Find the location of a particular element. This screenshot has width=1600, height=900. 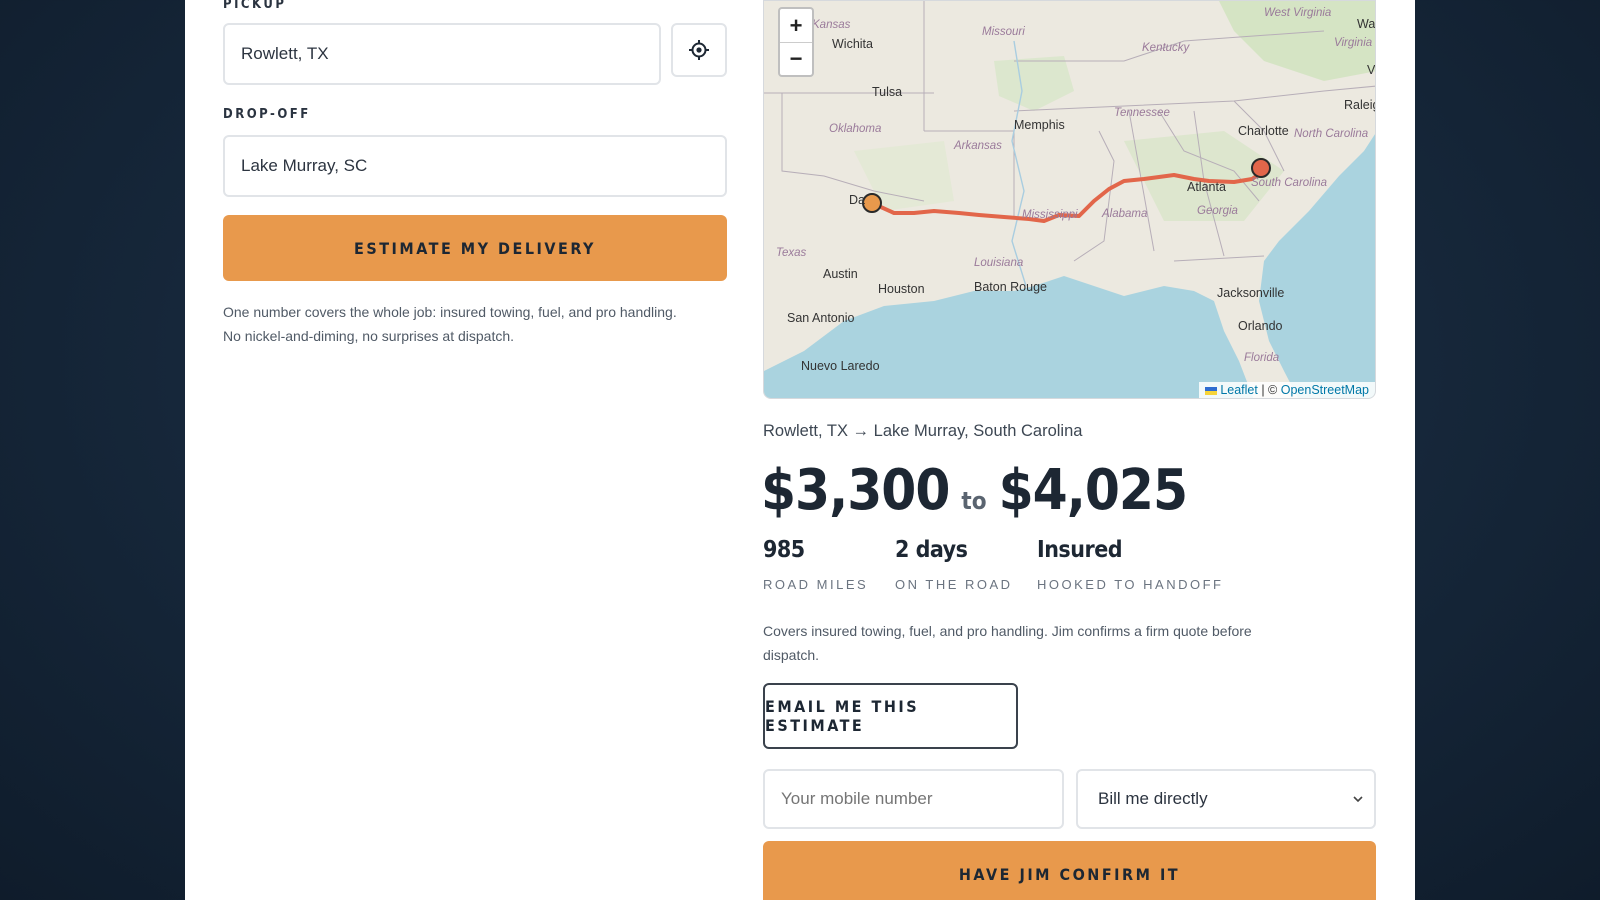

map-label-orlando: Orlando is located at coordinates (1260, 326).